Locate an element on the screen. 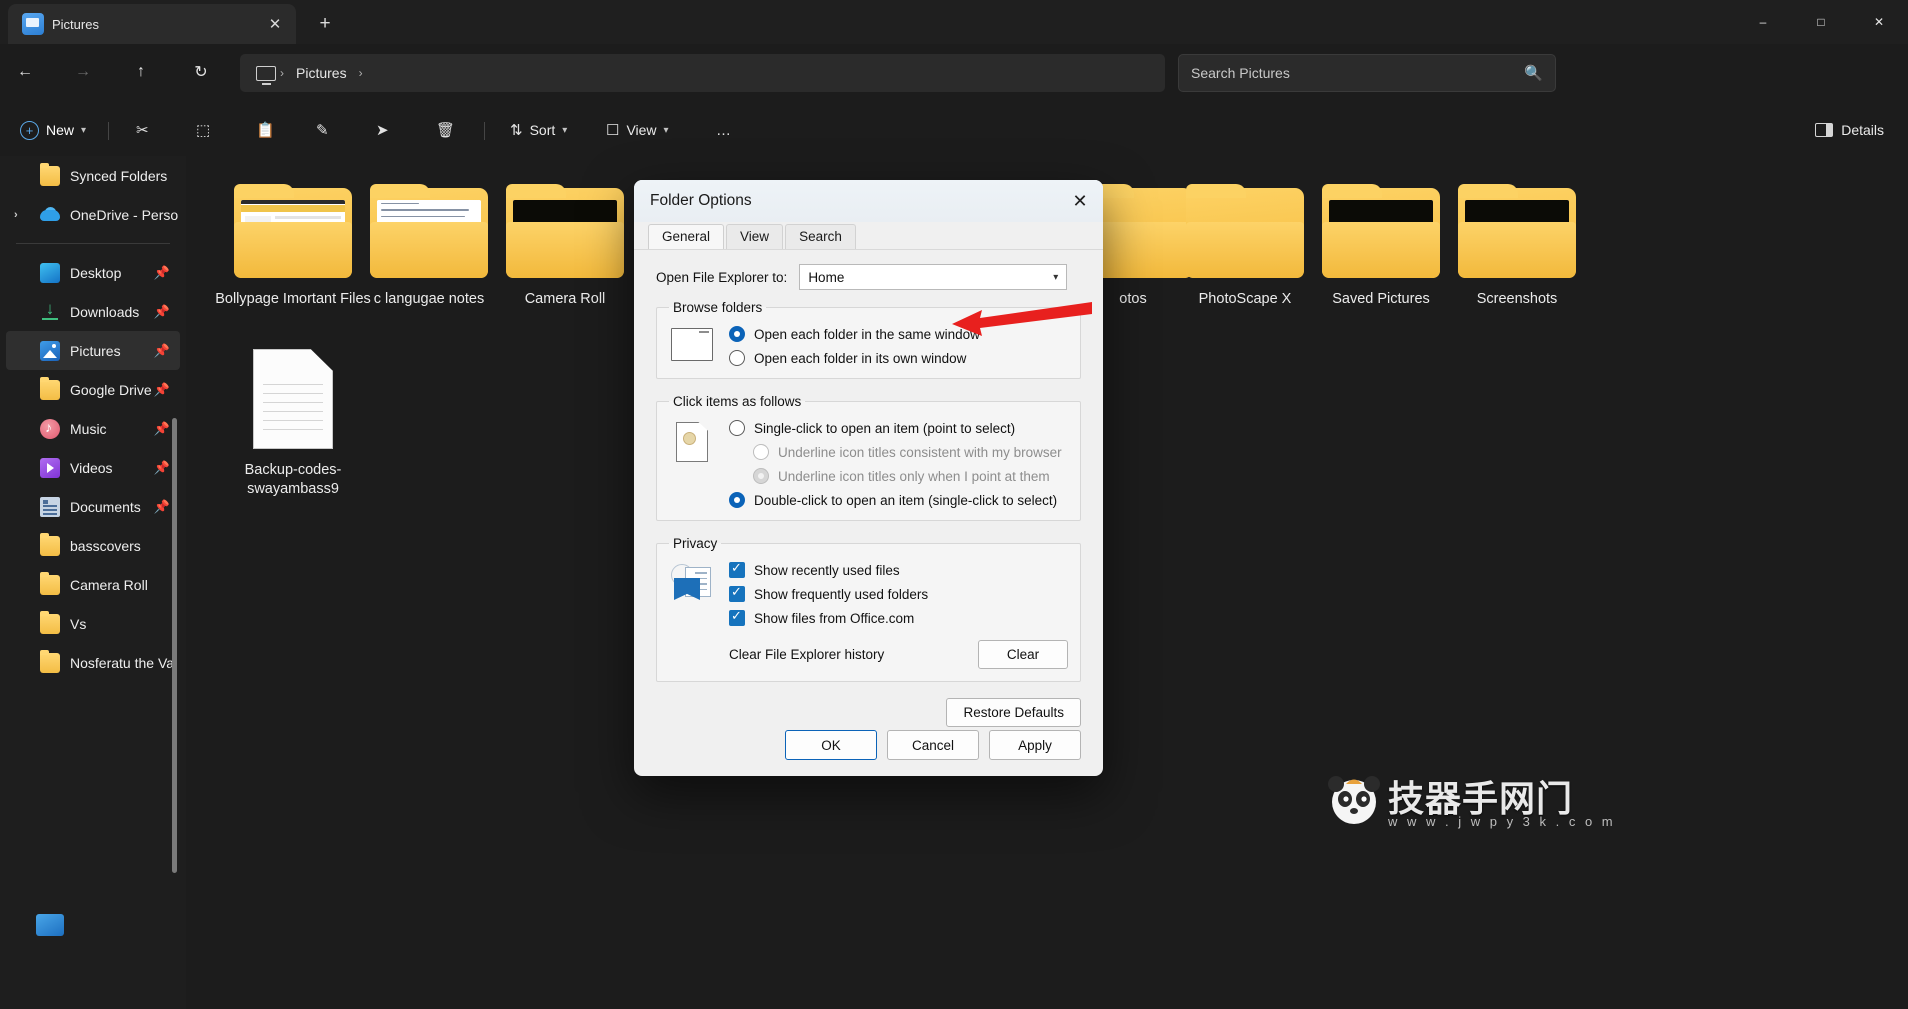 The width and height of the screenshot is (1908, 1009). sidebar-item-documents: Documents 📌 is located at coordinates (93, 506).